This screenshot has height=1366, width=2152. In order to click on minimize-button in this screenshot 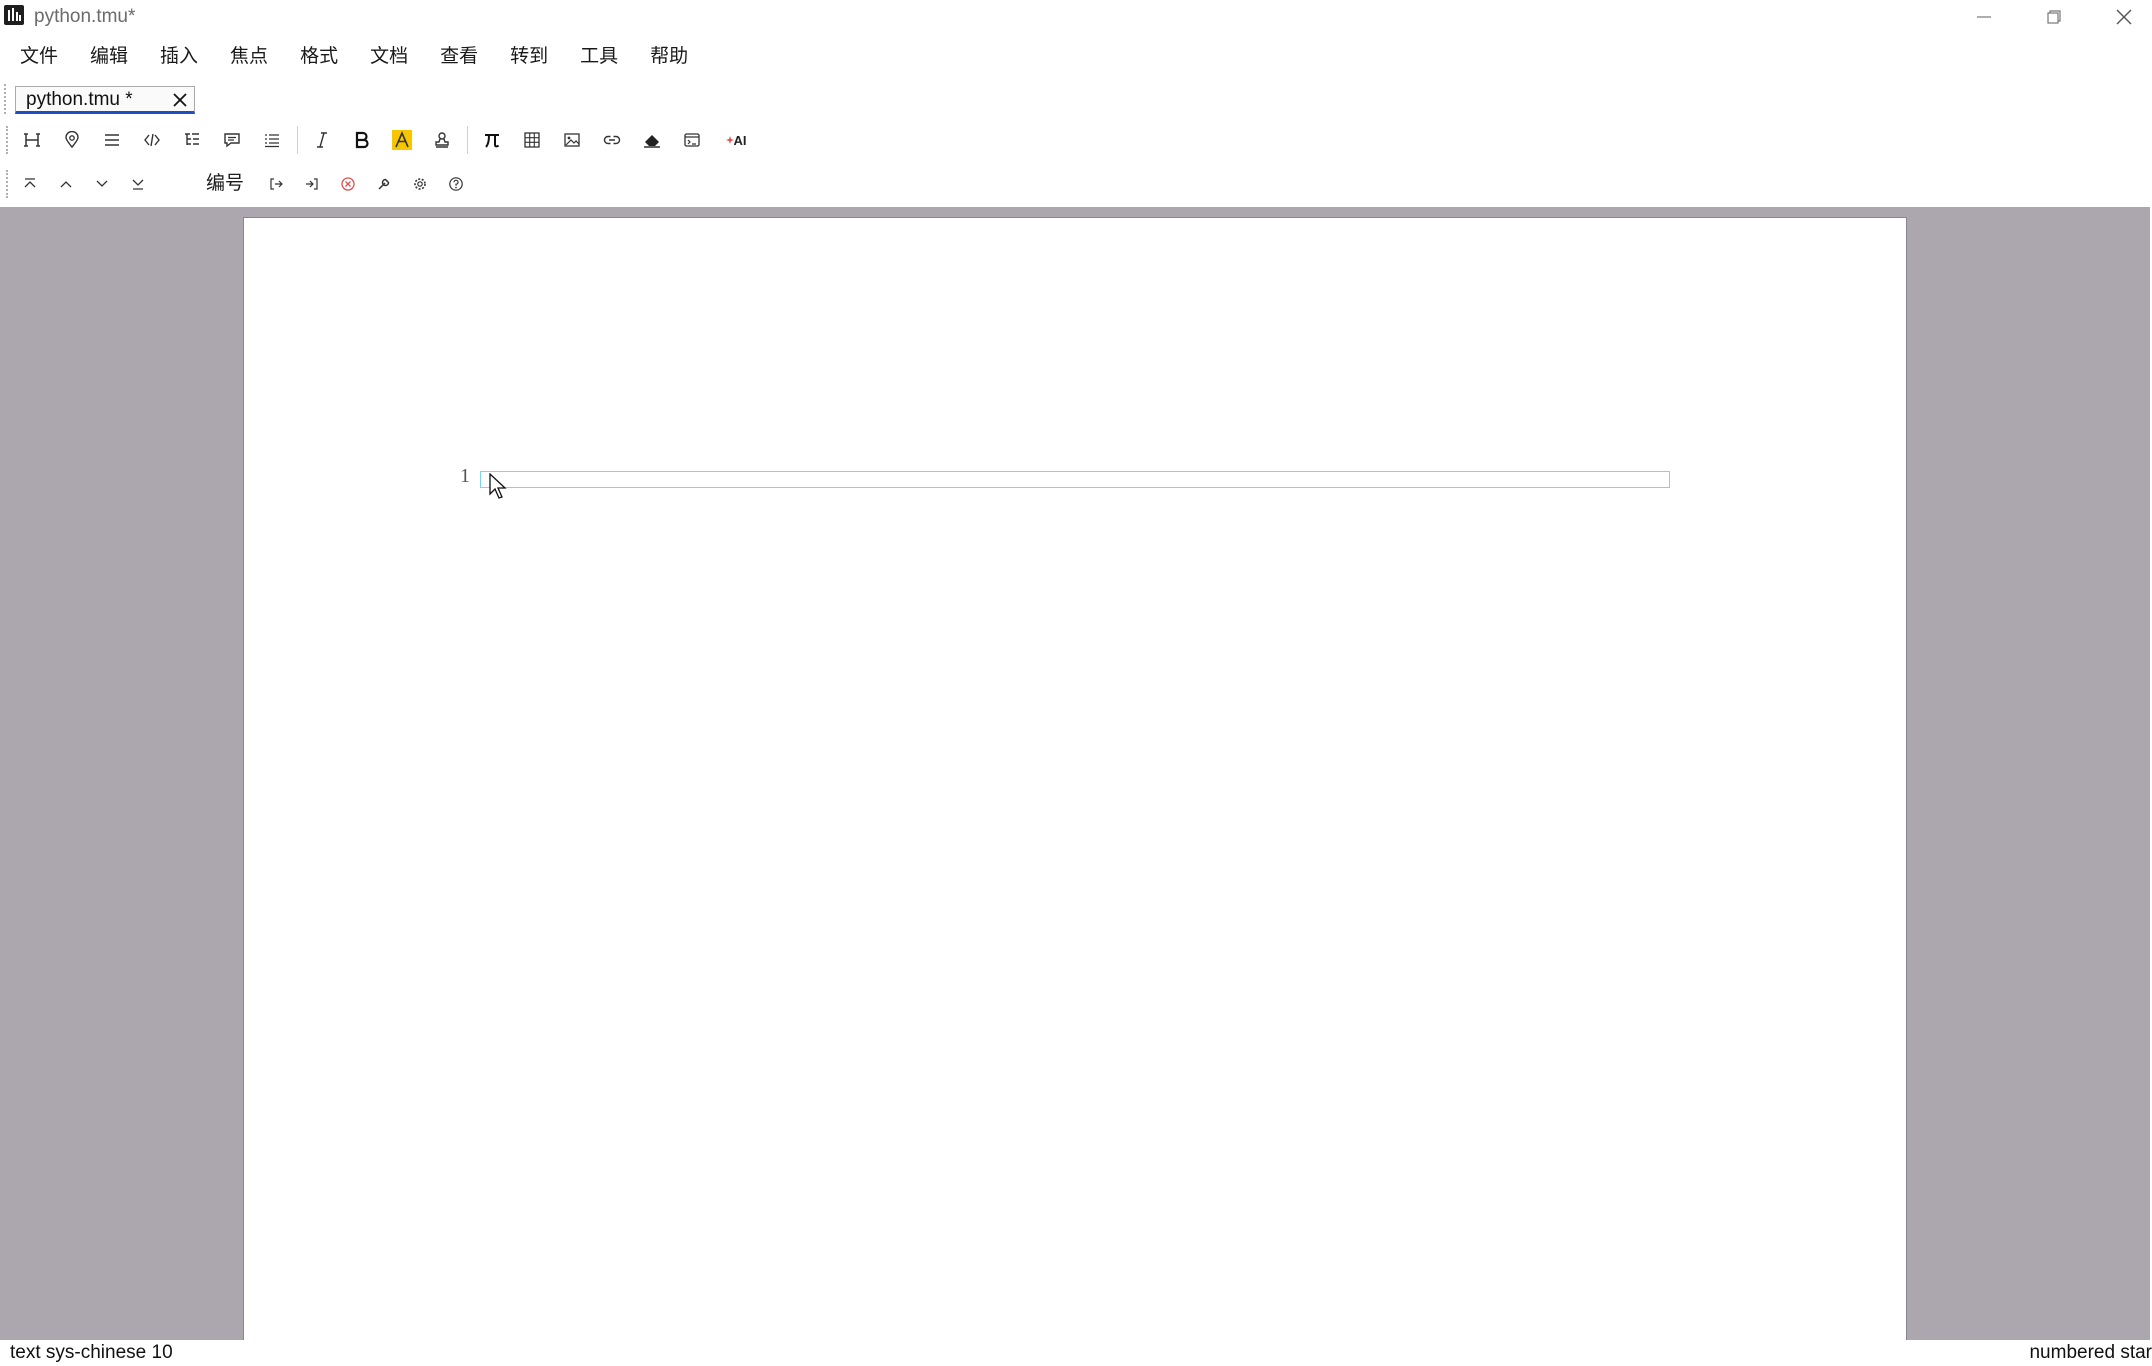, I will do `click(1984, 17)`.